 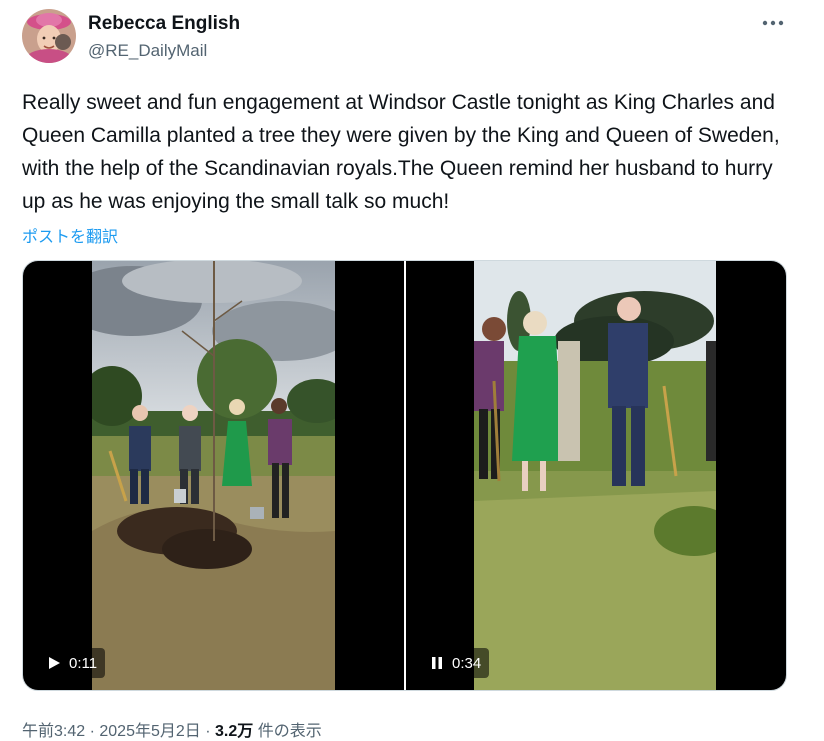 What do you see at coordinates (147, 51) in the screenshot?
I see `author-handle: @RE_DailyMail` at bounding box center [147, 51].